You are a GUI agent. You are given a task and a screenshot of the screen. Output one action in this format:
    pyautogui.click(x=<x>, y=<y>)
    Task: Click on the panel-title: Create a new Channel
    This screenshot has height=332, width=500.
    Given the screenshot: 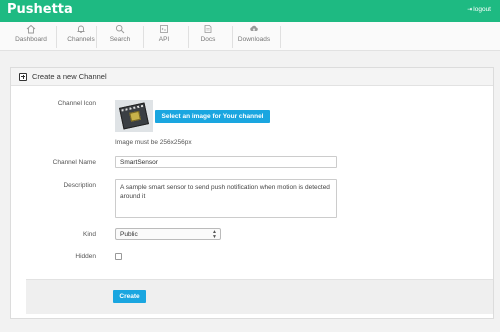 What is the action you would take?
    pyautogui.click(x=69, y=76)
    